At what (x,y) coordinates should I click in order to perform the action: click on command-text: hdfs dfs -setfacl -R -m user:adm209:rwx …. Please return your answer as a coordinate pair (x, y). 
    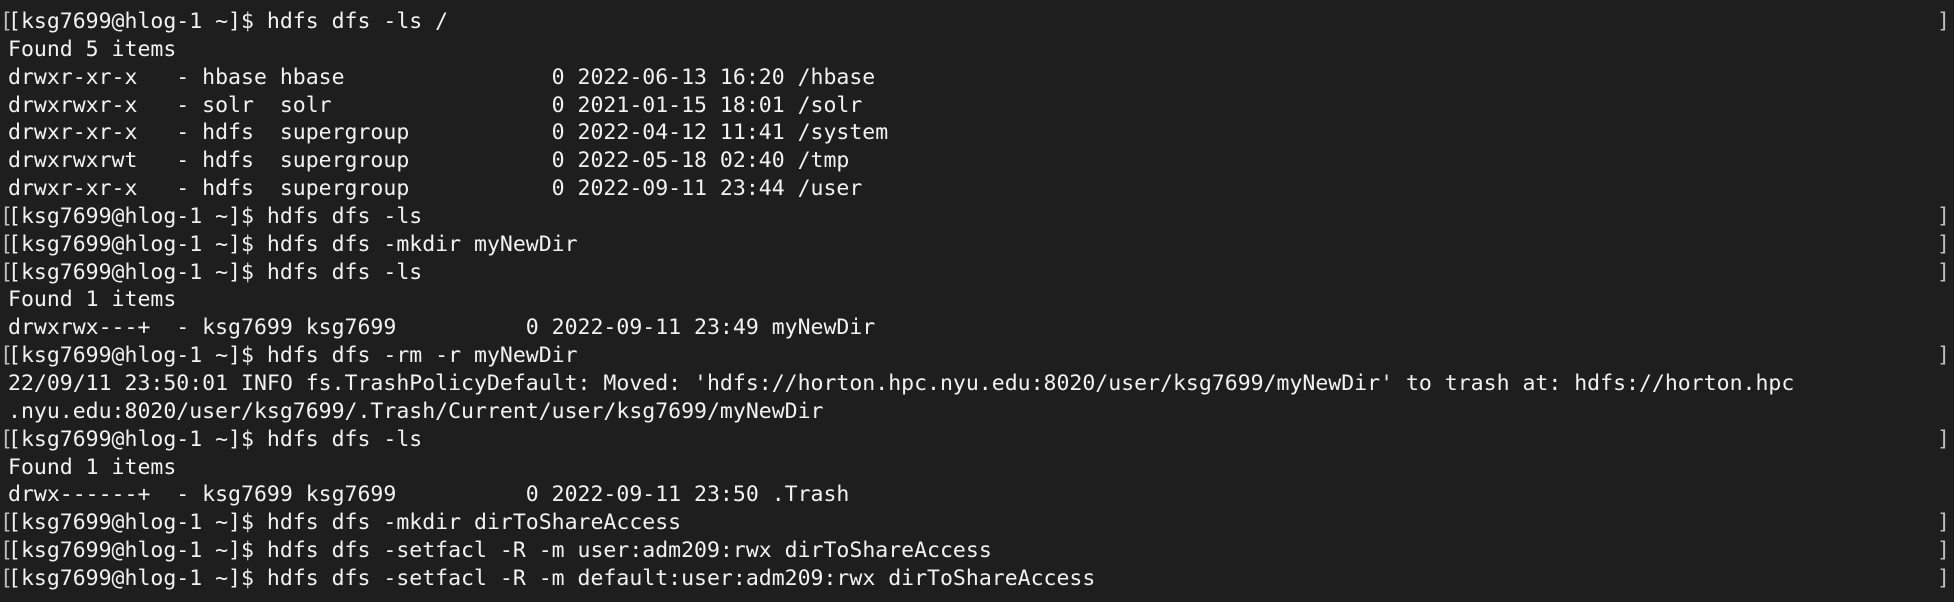
    Looking at the image, I should click on (629, 551).